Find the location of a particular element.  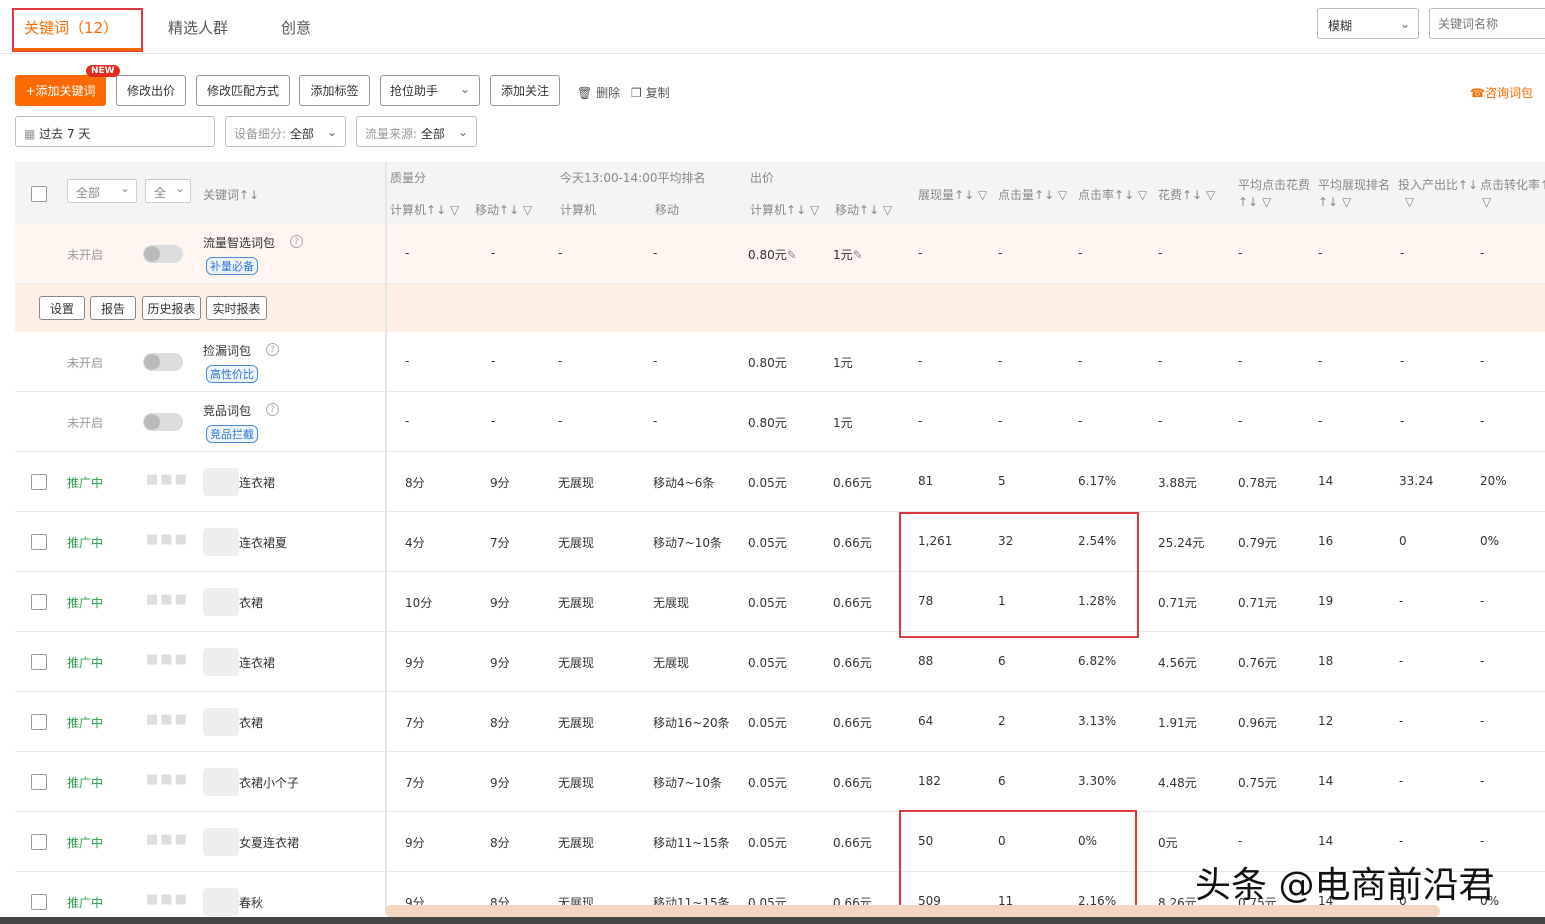

col-avg-rank-controls: ↑↓ ▽ is located at coordinates (1334, 202).